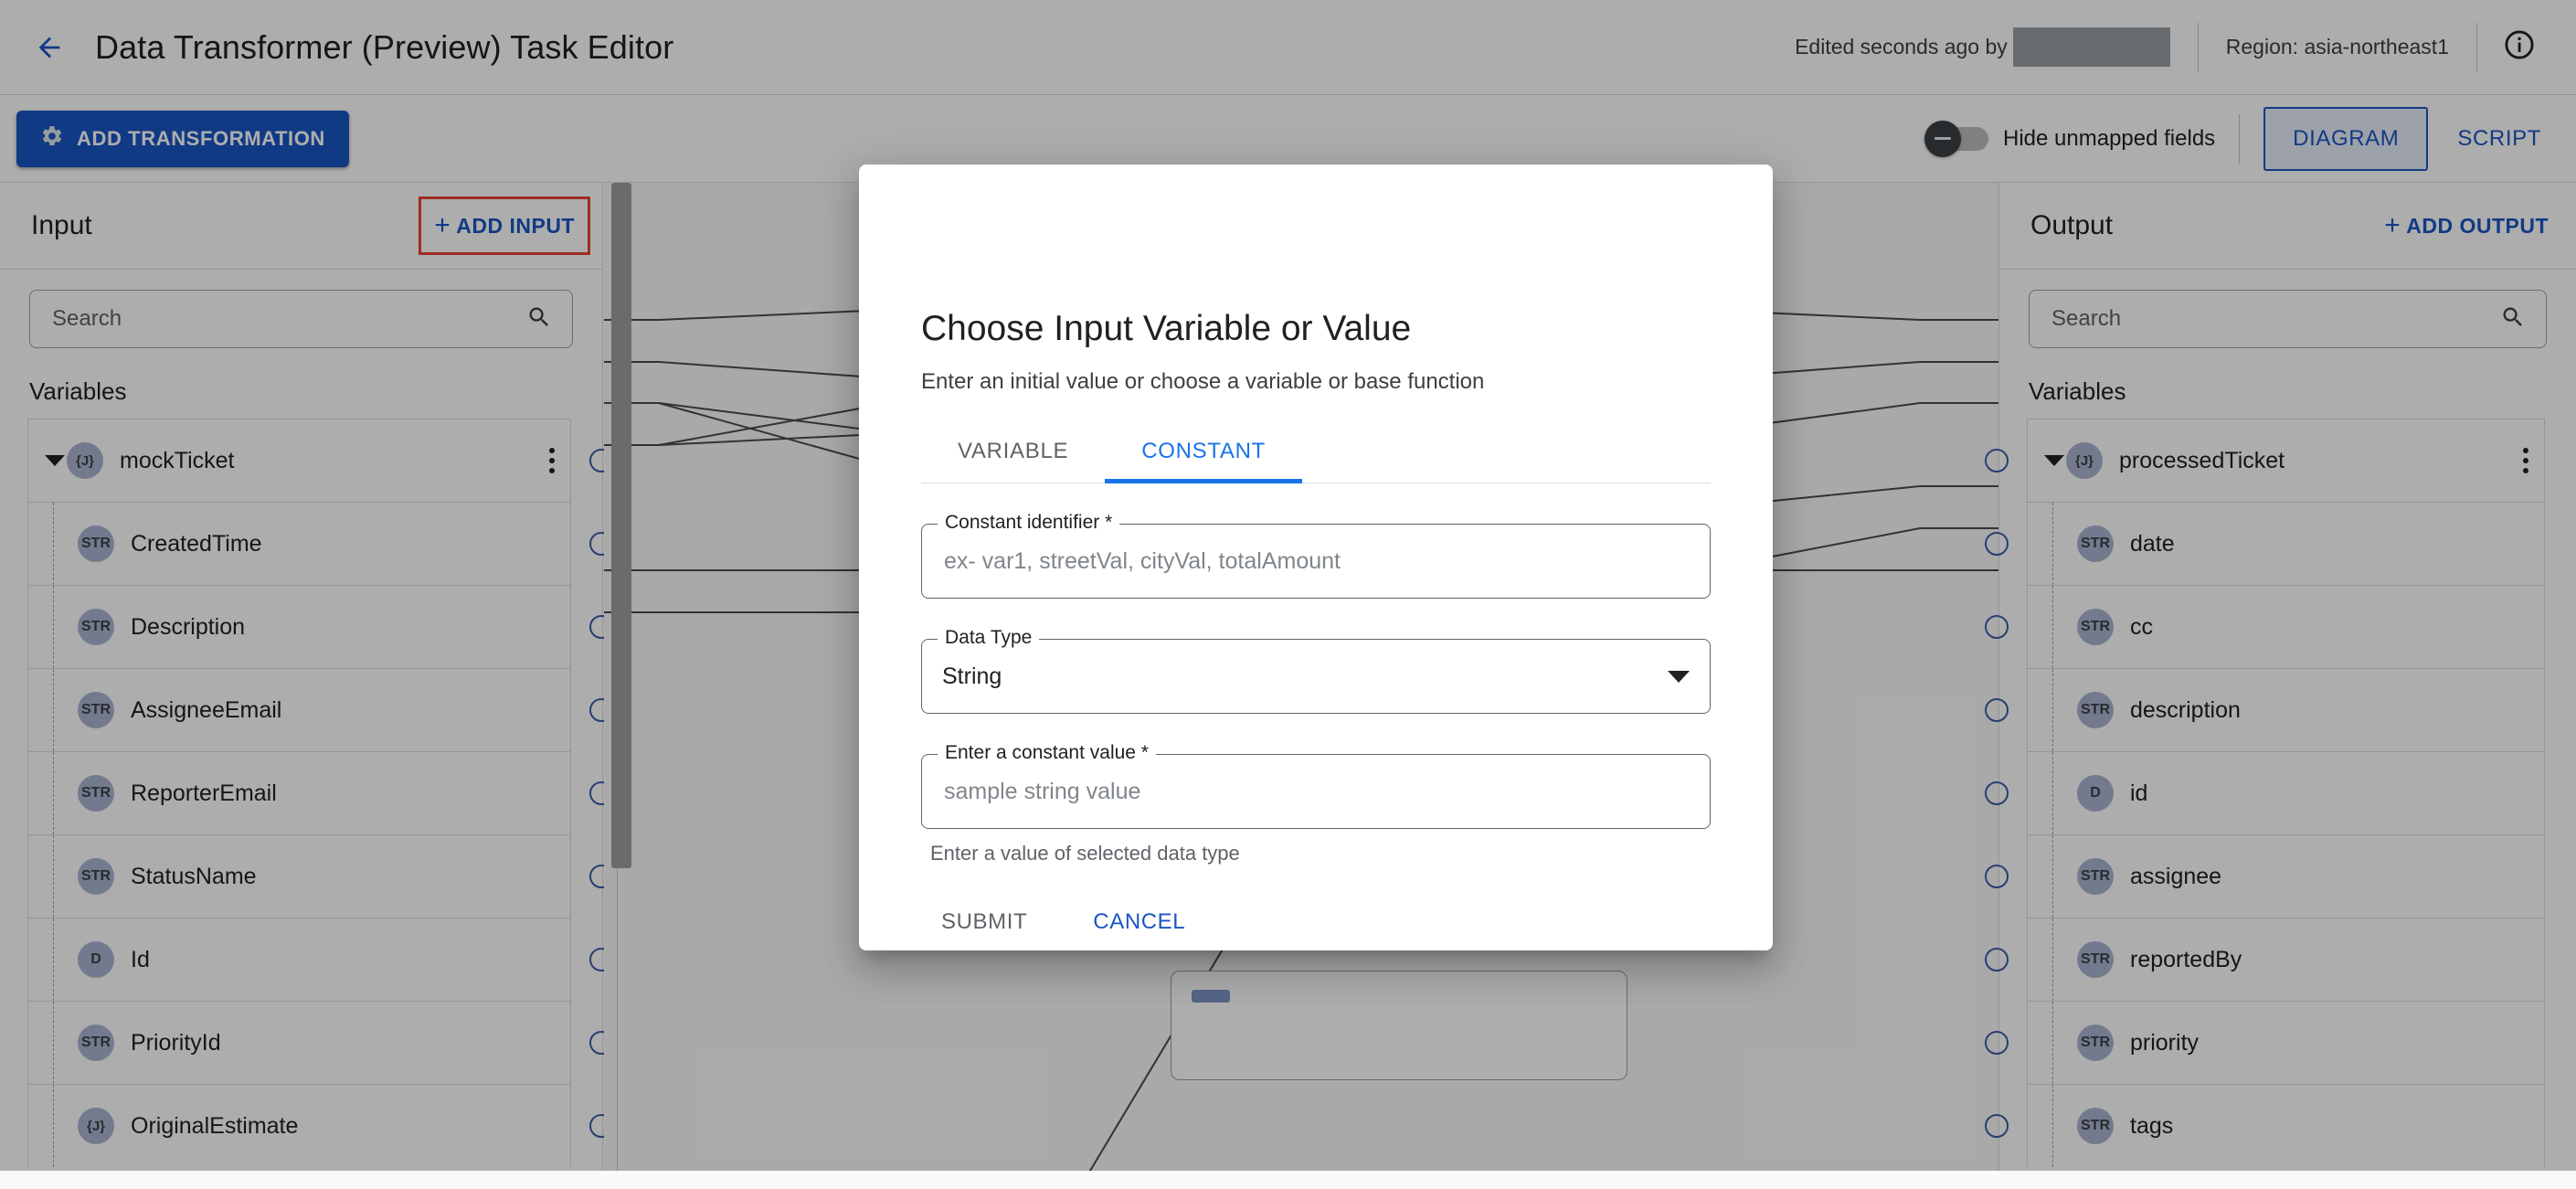 This screenshot has width=2576, height=1189. I want to click on constant-value-label: Enter a constant value *, so click(1047, 753).